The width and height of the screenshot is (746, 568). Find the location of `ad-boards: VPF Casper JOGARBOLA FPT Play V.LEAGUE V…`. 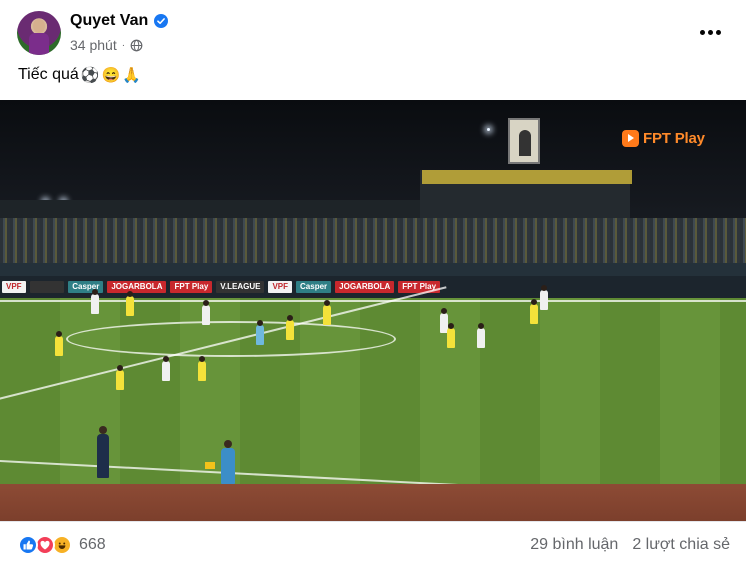

ad-boards: VPF Casper JOGARBOLA FPT Play V.LEAGUE V… is located at coordinates (373, 287).